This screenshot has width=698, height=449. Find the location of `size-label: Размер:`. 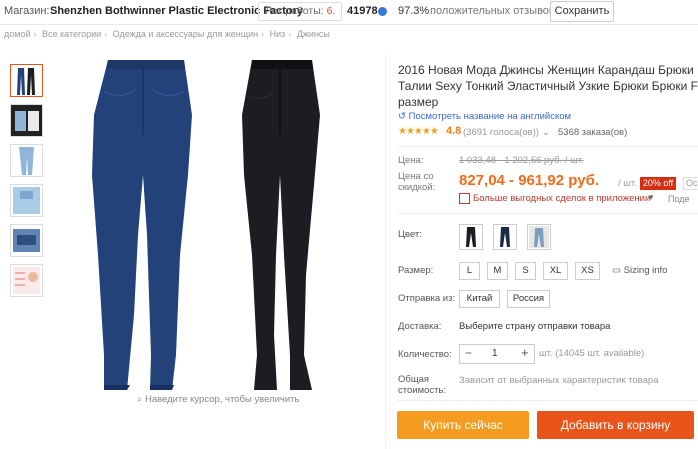

size-label: Размер: is located at coordinates (416, 270).